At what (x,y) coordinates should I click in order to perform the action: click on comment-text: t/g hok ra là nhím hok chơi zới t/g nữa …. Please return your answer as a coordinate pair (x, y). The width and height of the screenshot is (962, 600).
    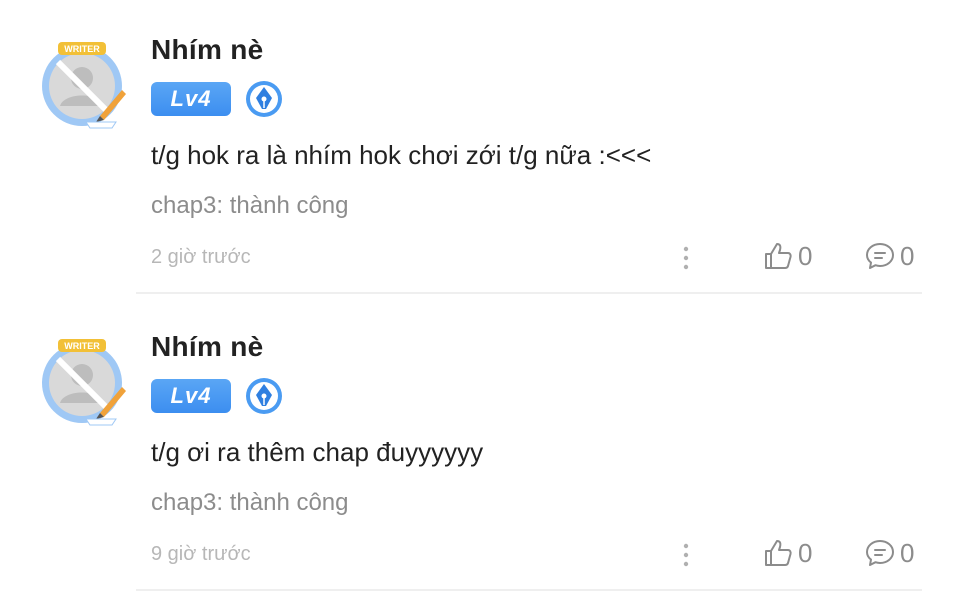
    Looking at the image, I should click on (401, 155).